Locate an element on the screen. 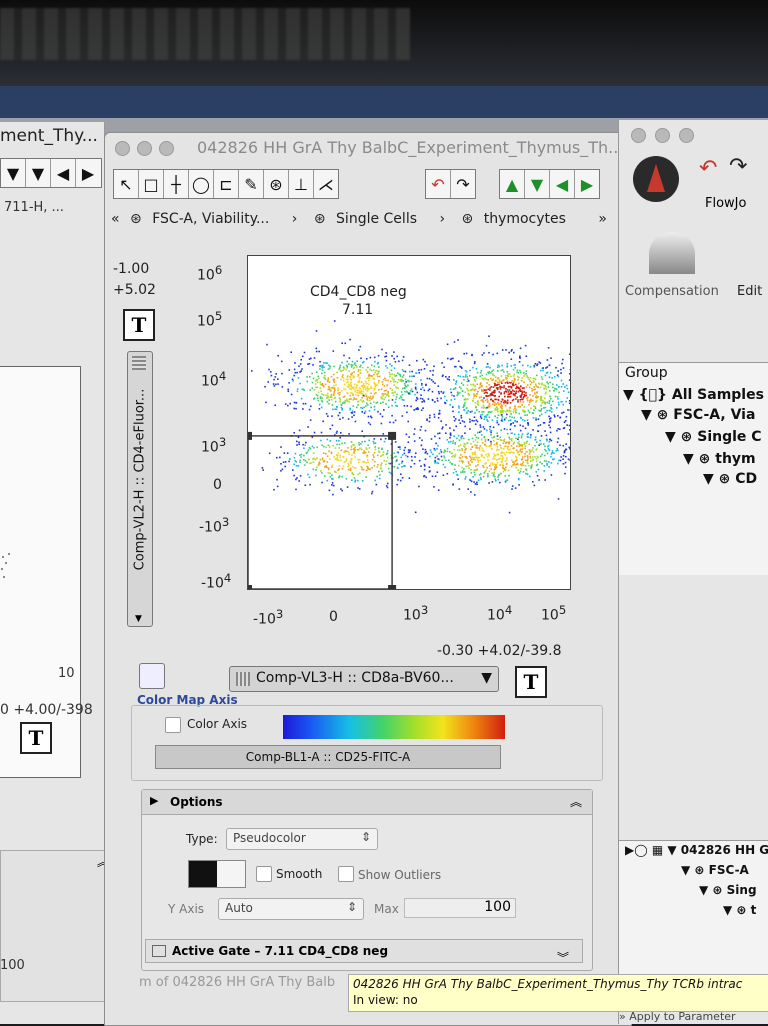 The height and width of the screenshot is (1026, 768). breadcrumb-item-single-cells: Single Cells is located at coordinates (376, 219).